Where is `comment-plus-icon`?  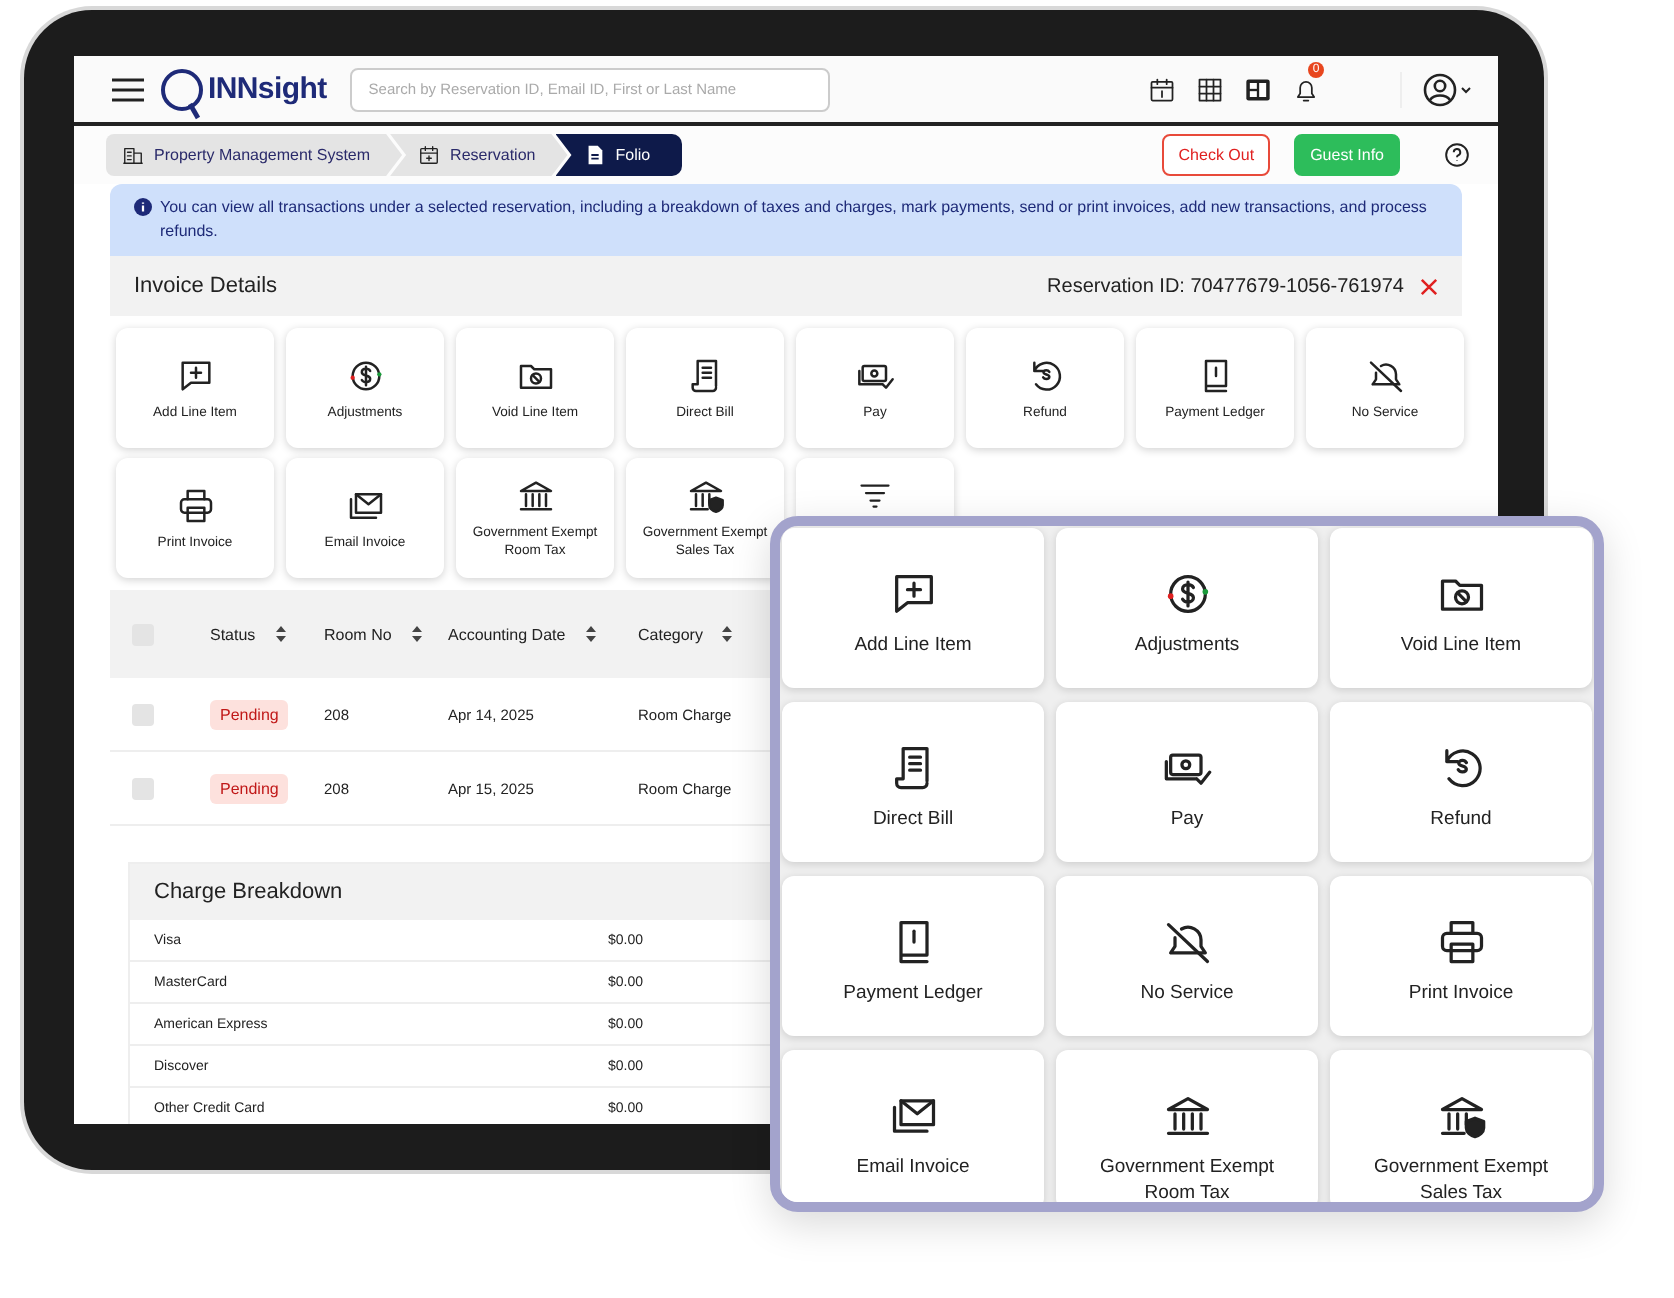
comment-plus-icon is located at coordinates (195, 375).